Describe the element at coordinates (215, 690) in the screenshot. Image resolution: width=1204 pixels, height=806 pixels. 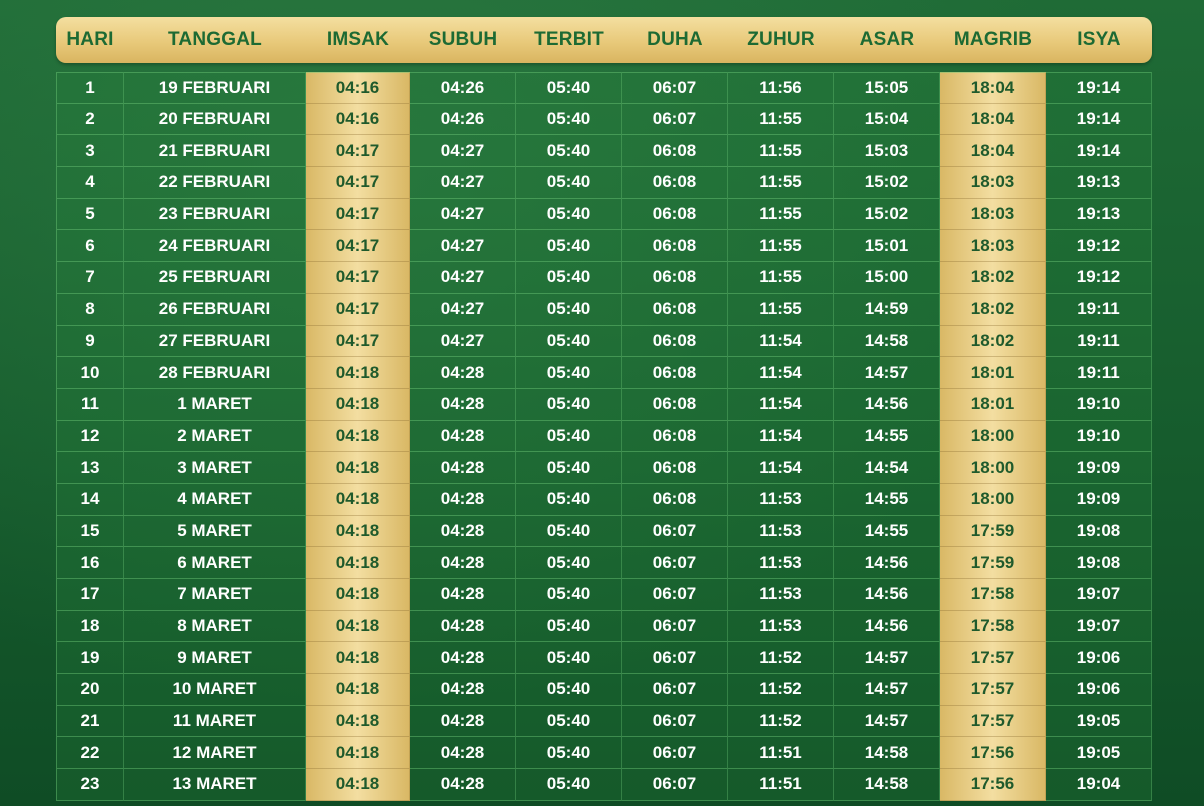
I see `cell-tanggal: 10 MARET` at that location.